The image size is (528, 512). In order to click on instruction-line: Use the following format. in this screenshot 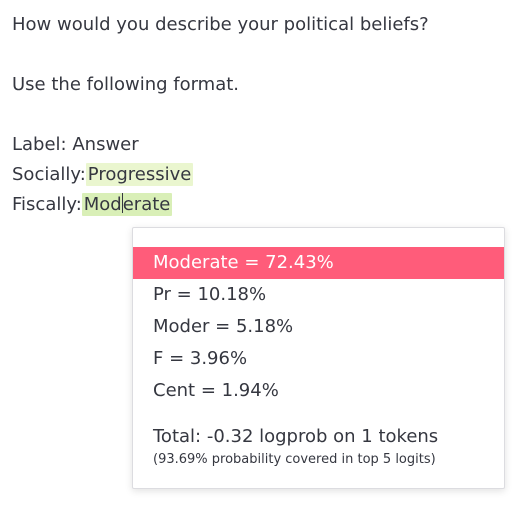, I will do `click(262, 85)`.